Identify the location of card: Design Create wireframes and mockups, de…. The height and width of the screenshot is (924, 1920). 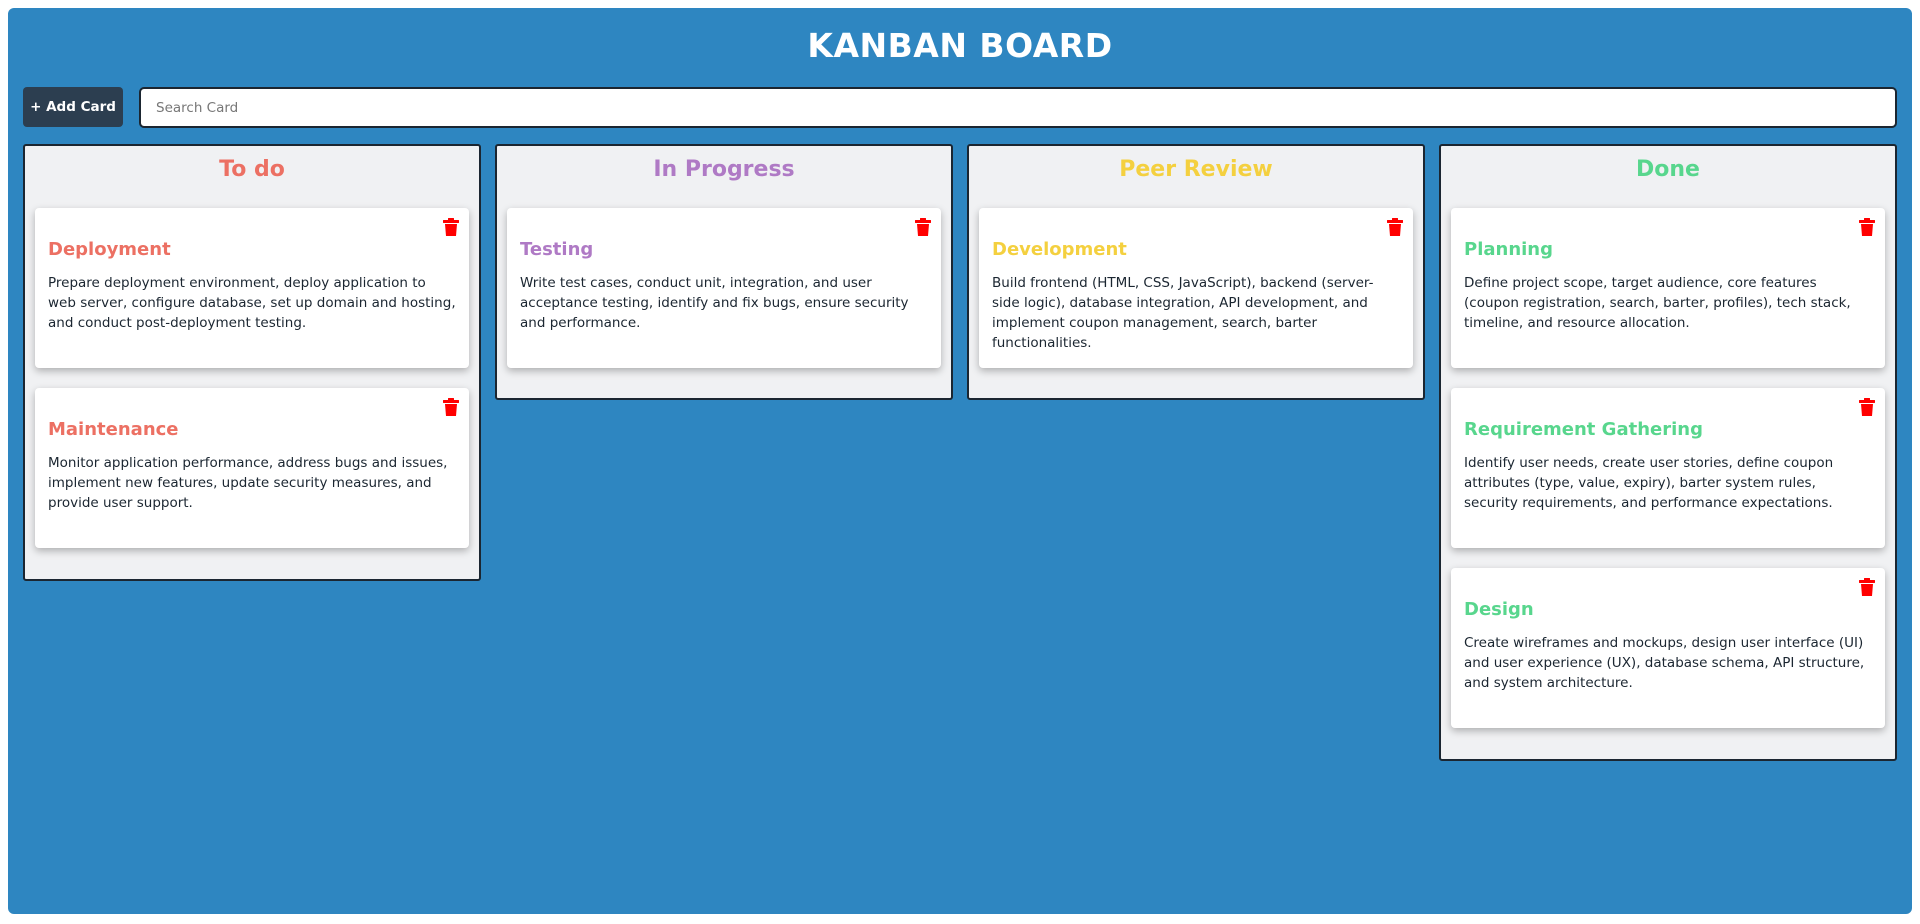
(1668, 648).